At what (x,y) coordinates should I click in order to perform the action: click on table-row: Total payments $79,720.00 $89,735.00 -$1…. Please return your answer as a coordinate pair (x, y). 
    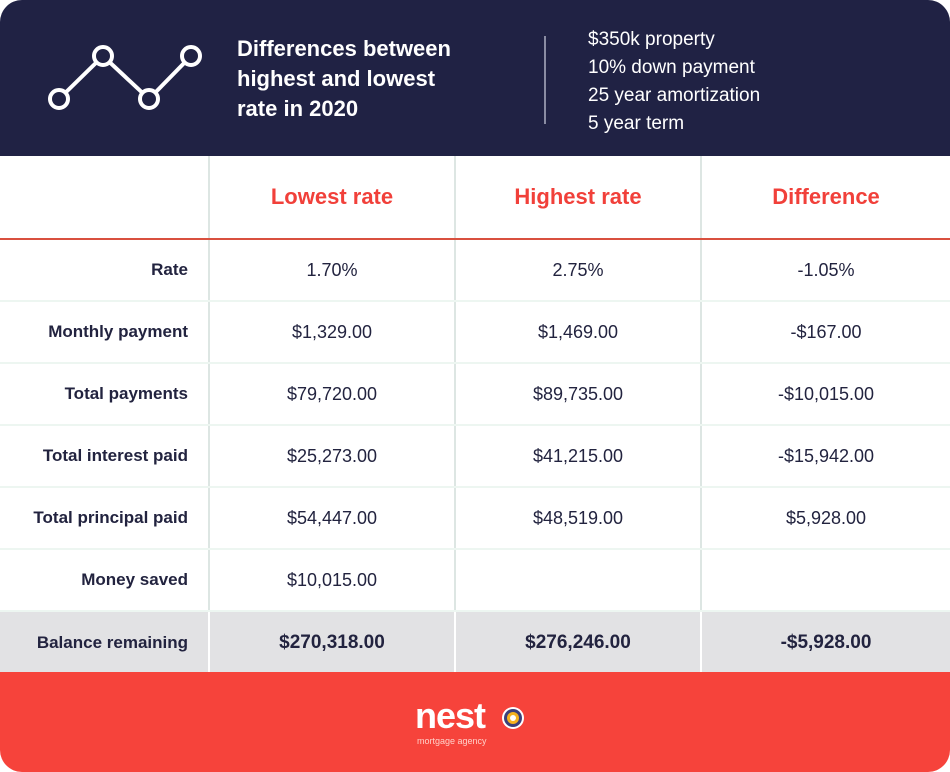
    Looking at the image, I should click on (475, 394).